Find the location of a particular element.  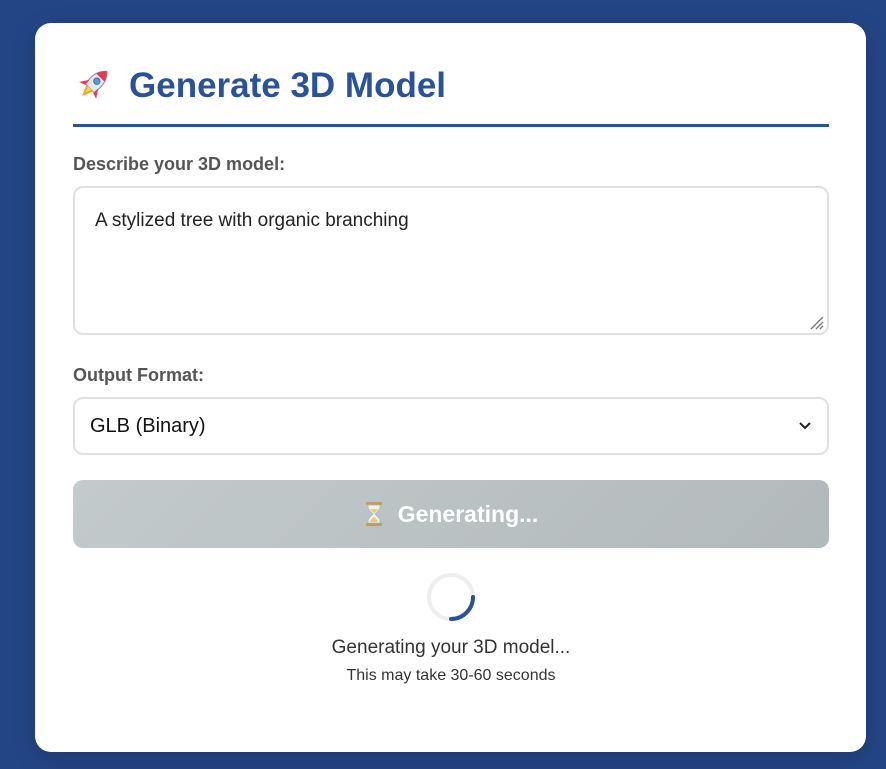

format-selected-value: GLB (Binary) is located at coordinates (148, 425).